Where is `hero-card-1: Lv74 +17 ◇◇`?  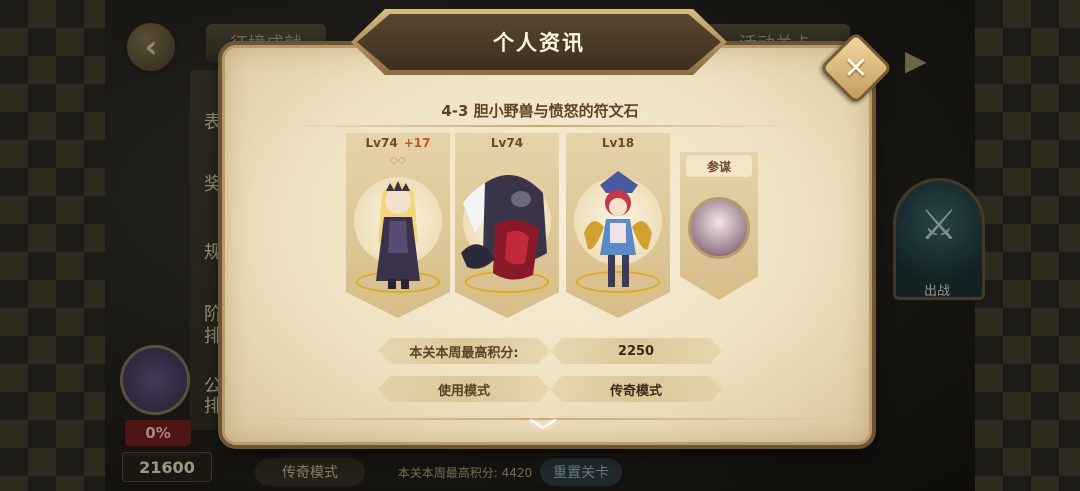 hero-card-1: Lv74 +17 ◇◇ is located at coordinates (398, 225).